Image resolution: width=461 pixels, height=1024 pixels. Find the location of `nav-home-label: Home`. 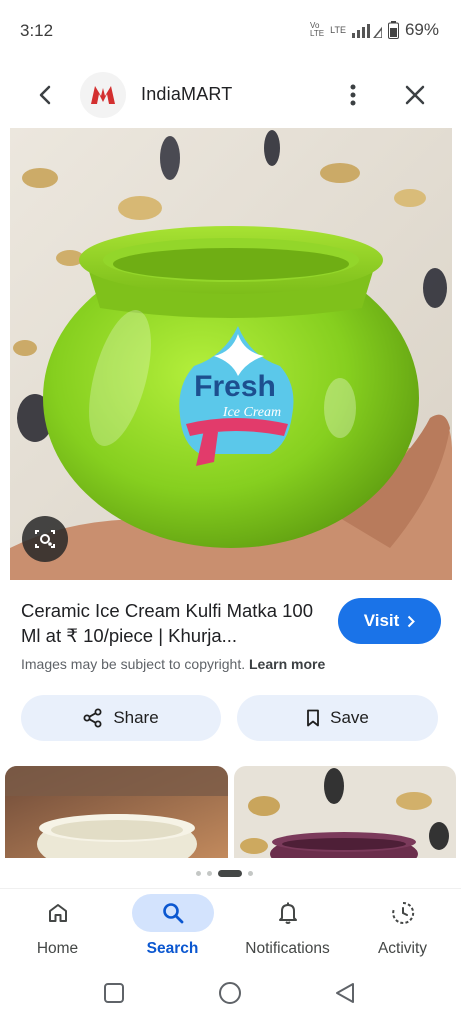

nav-home-label: Home is located at coordinates (57, 948).